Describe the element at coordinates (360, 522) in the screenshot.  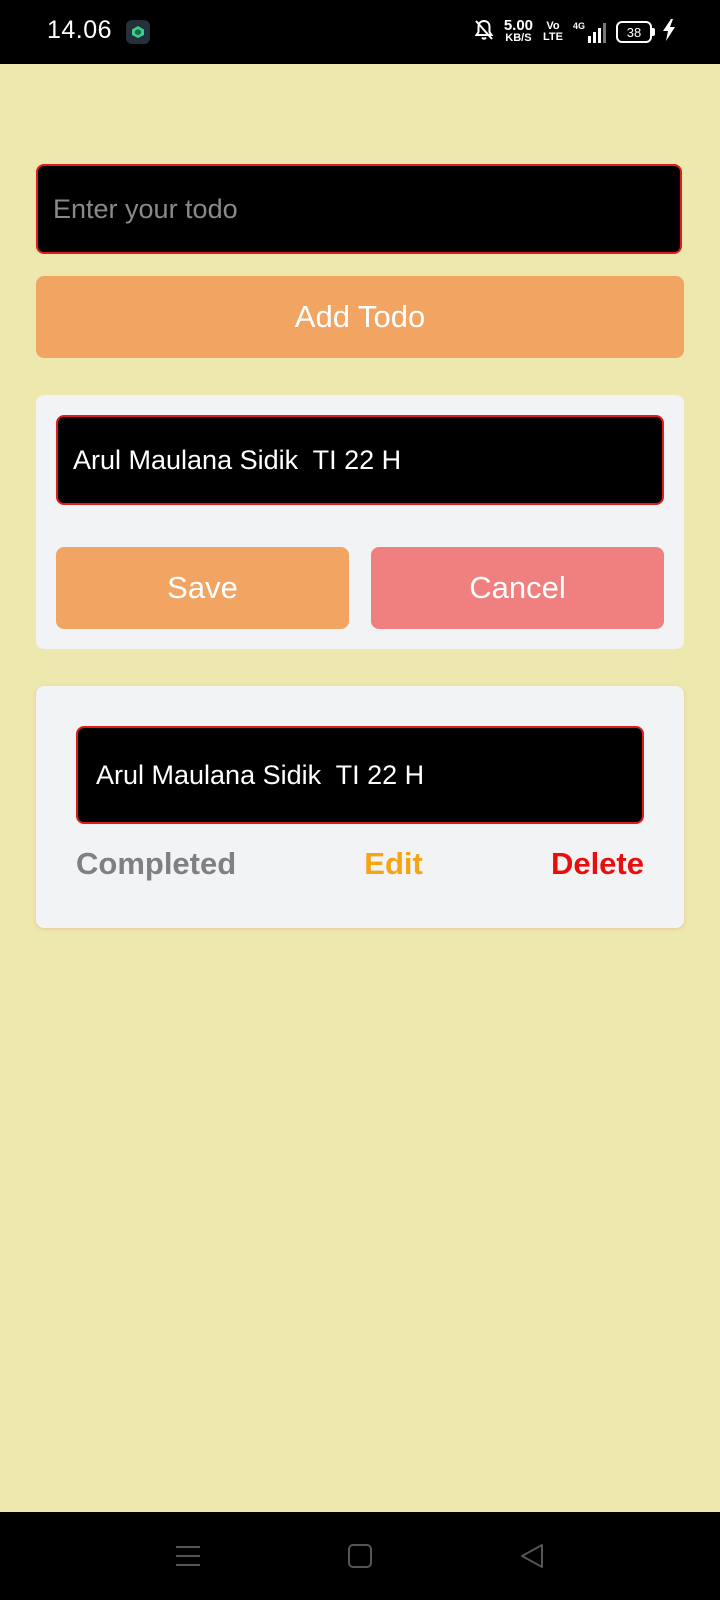
I see `edit-todo-card: Arul Maulana Sidik TI 22 H Save Cancel` at that location.